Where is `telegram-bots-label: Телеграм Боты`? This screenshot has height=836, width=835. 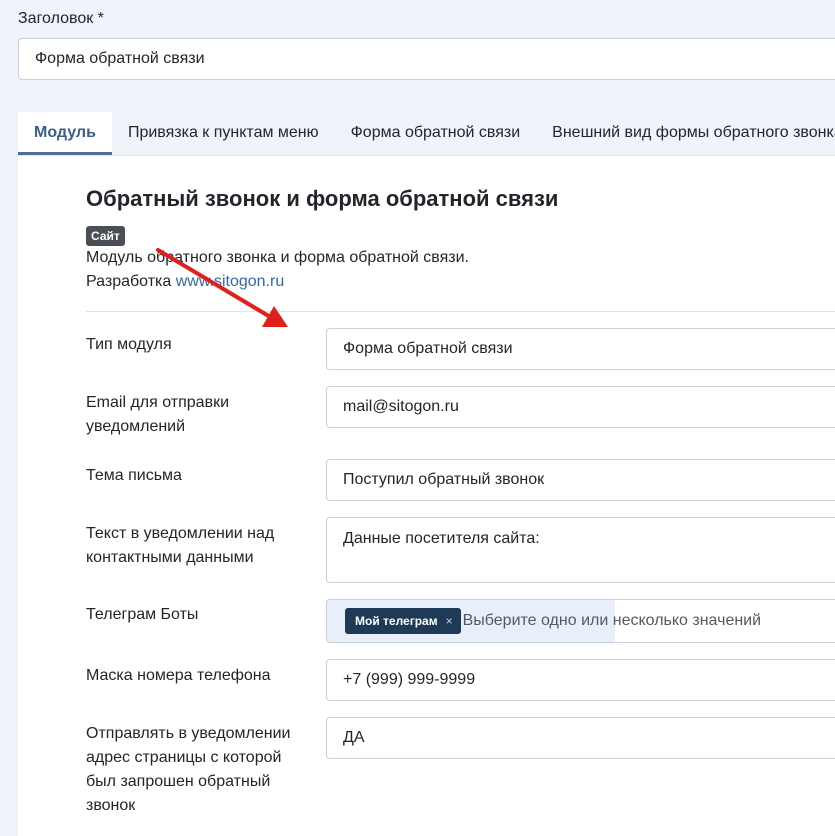
telegram-bots-label: Телеграм Боты is located at coordinates (142, 614).